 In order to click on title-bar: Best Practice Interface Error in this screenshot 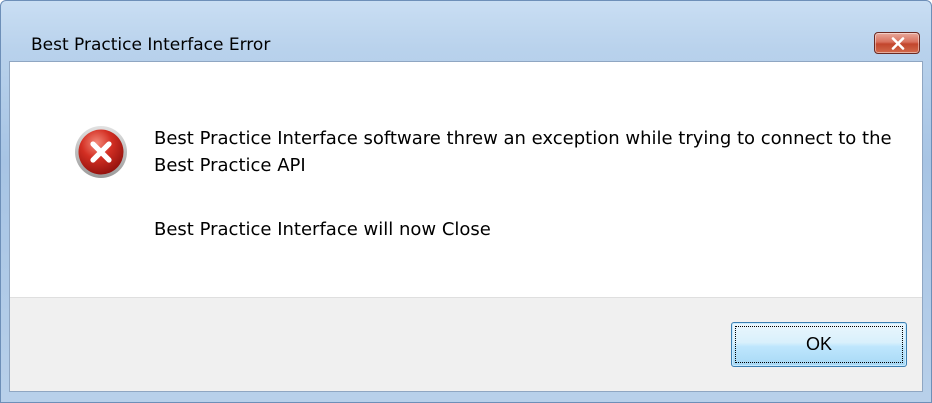, I will do `click(466, 30)`.